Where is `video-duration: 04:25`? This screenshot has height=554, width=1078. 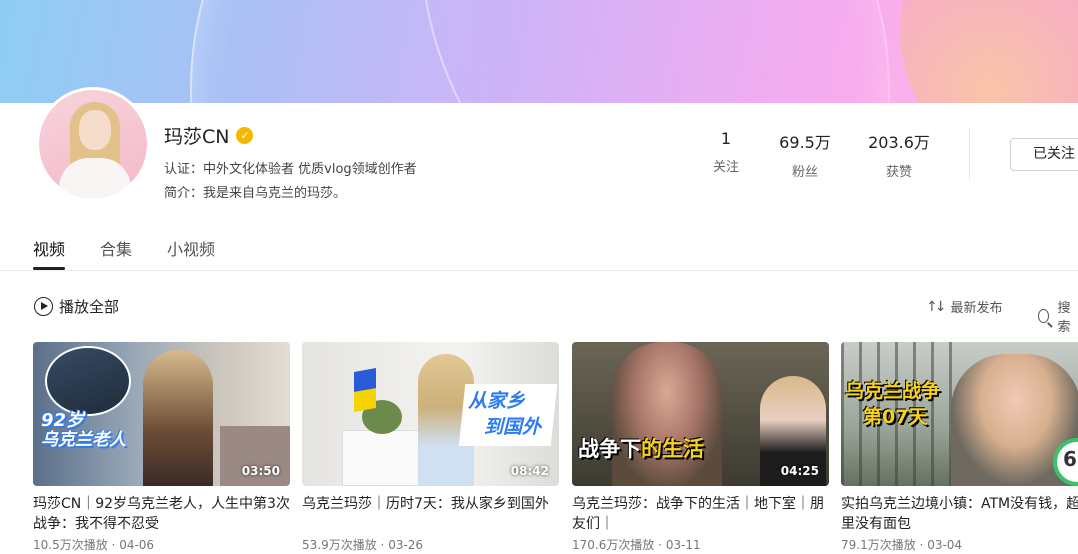 video-duration: 04:25 is located at coordinates (799, 471).